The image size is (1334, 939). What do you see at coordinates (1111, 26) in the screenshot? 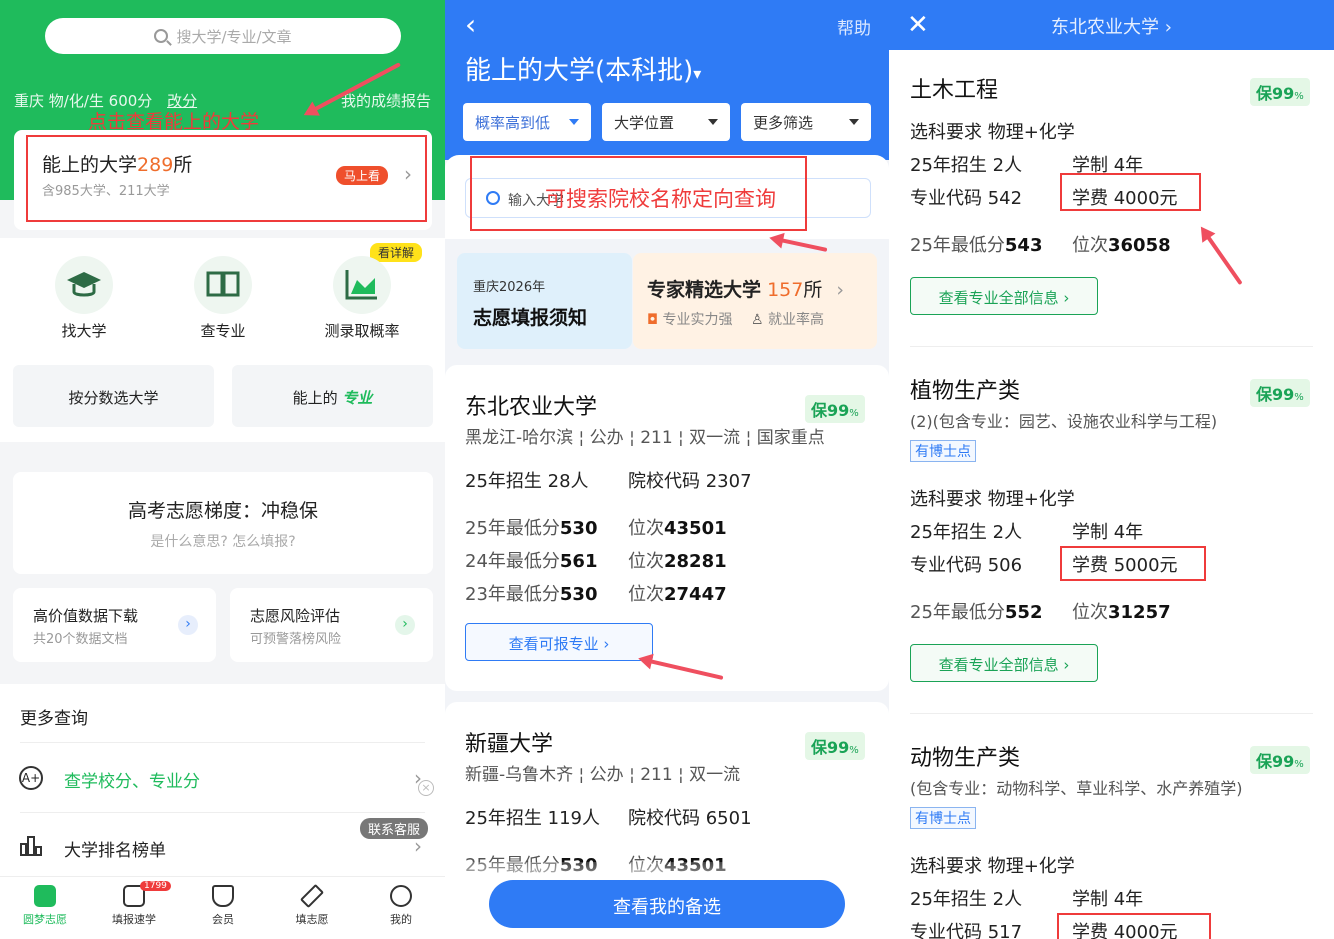
I see `header-title: 东北农业大学 ›` at bounding box center [1111, 26].